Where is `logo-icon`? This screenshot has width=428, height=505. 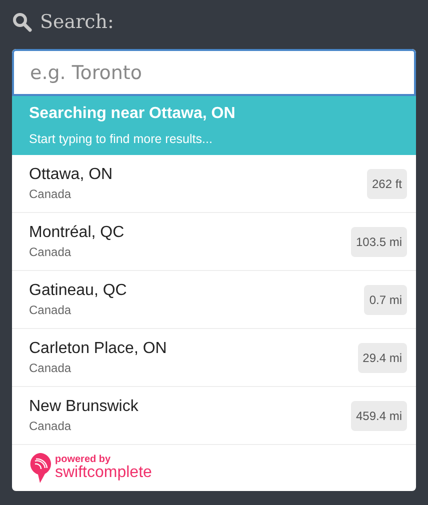 logo-icon is located at coordinates (40, 468).